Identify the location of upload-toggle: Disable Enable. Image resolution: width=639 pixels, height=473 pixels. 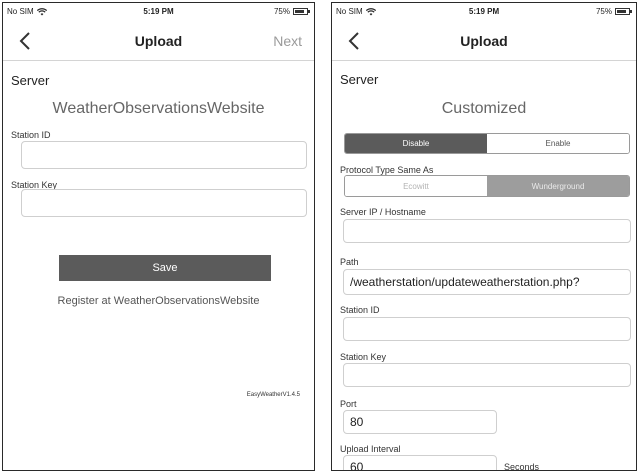
(487, 143).